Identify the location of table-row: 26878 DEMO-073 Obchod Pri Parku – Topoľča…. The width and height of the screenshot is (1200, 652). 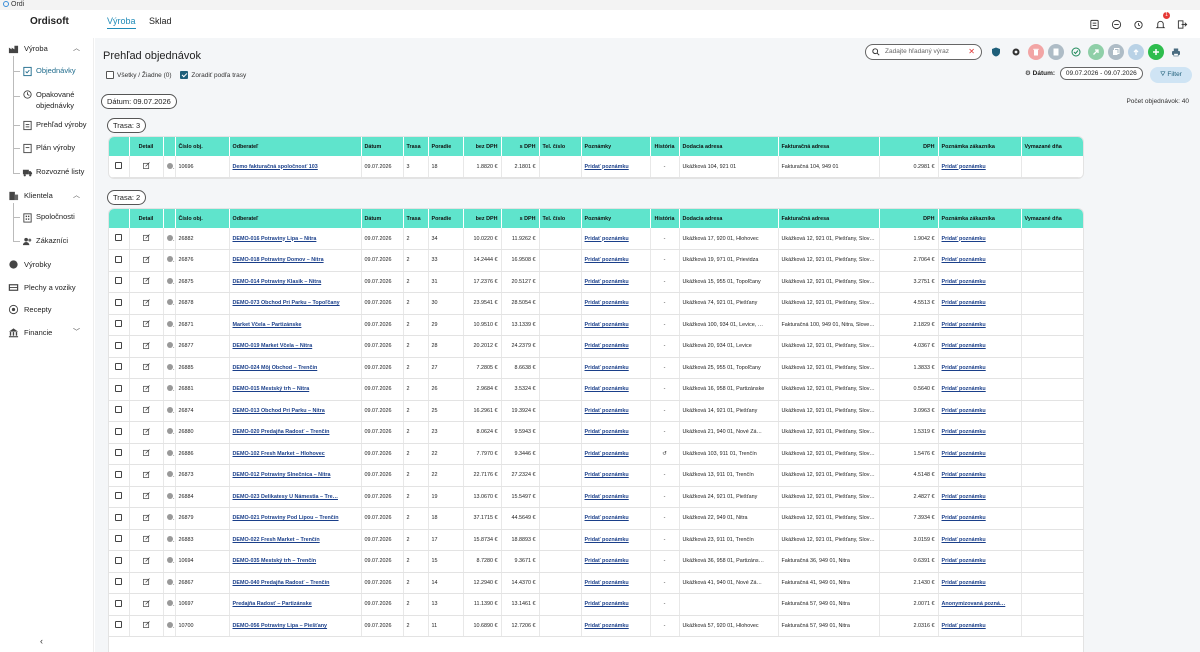
(596, 303).